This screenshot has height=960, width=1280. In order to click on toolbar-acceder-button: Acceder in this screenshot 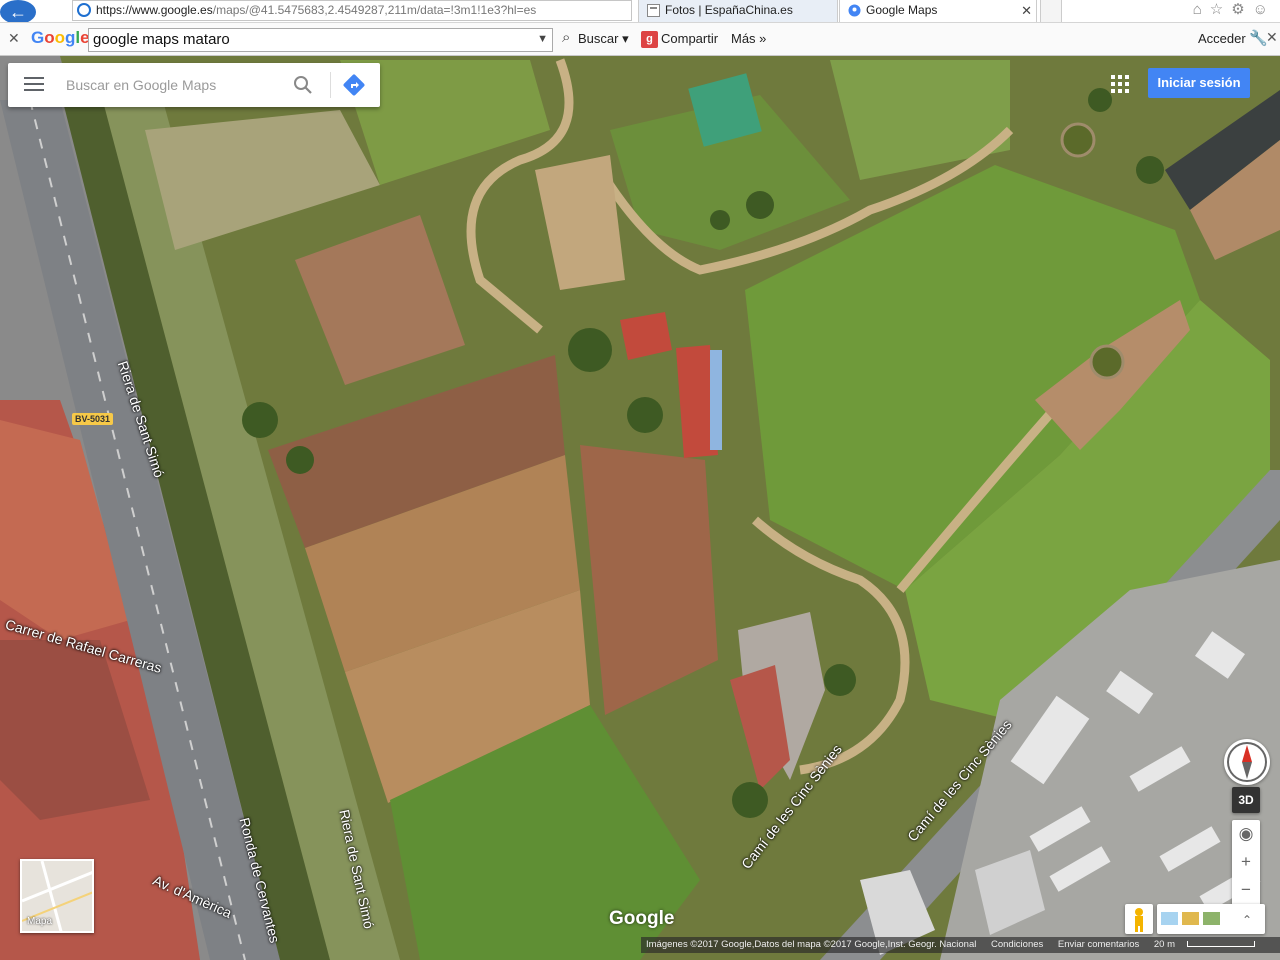, I will do `click(1222, 38)`.